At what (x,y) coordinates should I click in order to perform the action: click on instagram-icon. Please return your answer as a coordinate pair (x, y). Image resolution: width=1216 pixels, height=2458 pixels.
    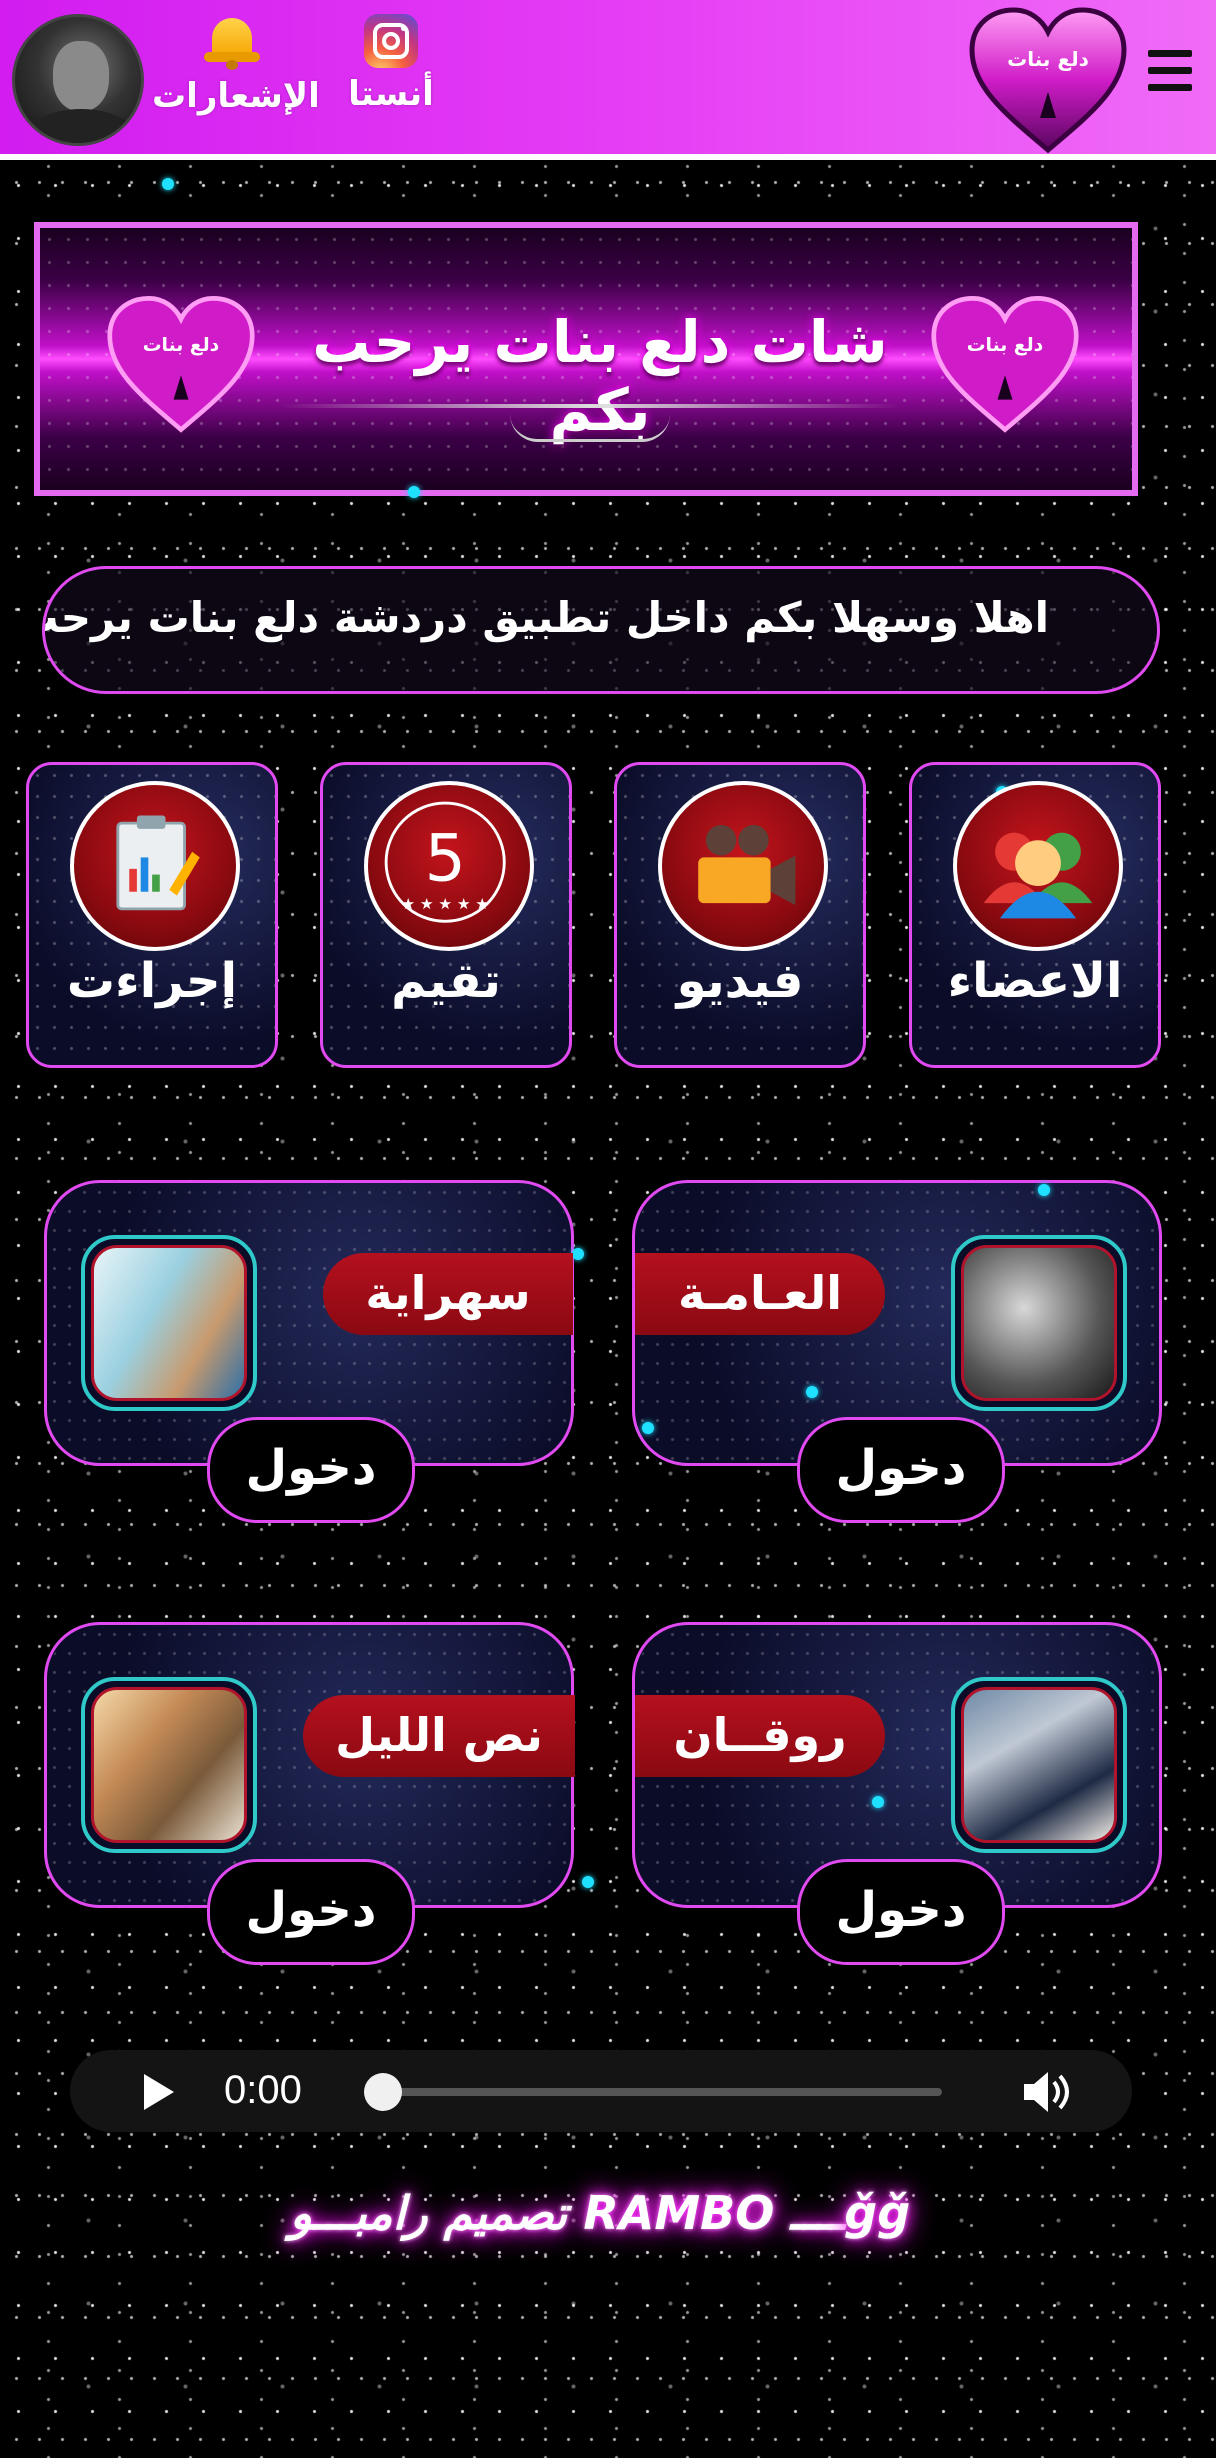
    Looking at the image, I should click on (391, 41).